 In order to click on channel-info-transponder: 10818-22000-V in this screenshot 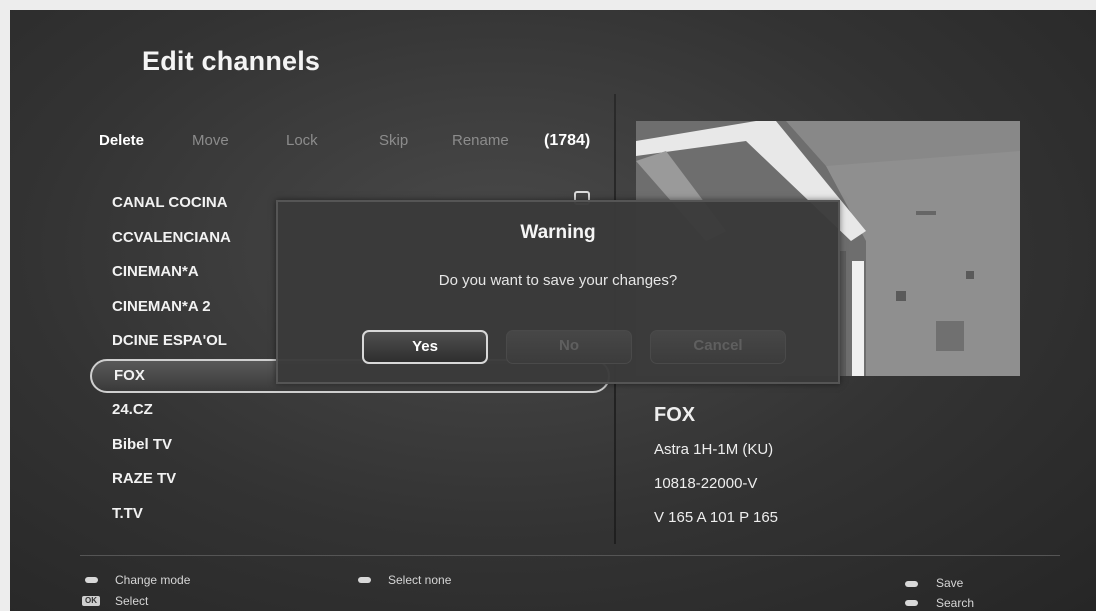, I will do `click(706, 483)`.